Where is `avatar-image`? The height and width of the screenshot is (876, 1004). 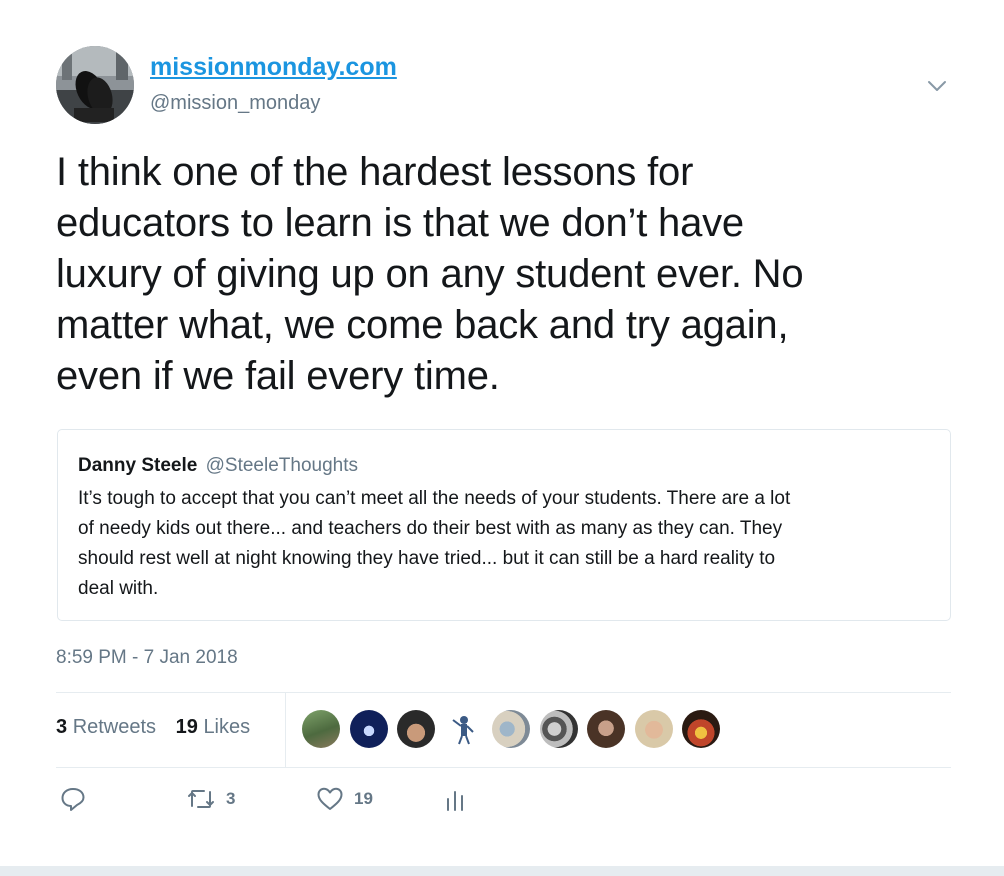 avatar-image is located at coordinates (95, 85).